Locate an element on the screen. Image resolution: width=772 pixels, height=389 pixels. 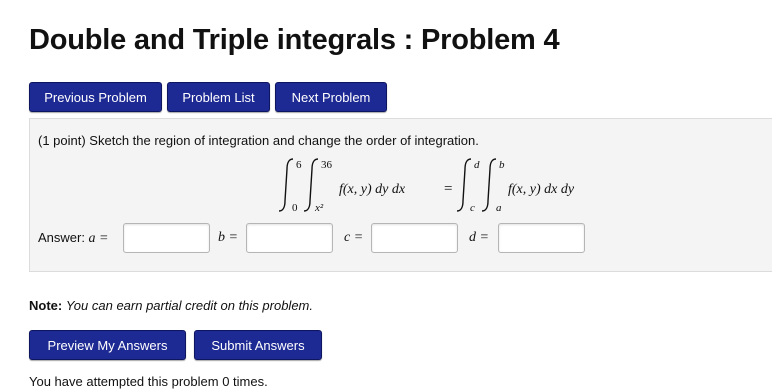
preview-answers-button: Preview My Answers is located at coordinates (107, 345).